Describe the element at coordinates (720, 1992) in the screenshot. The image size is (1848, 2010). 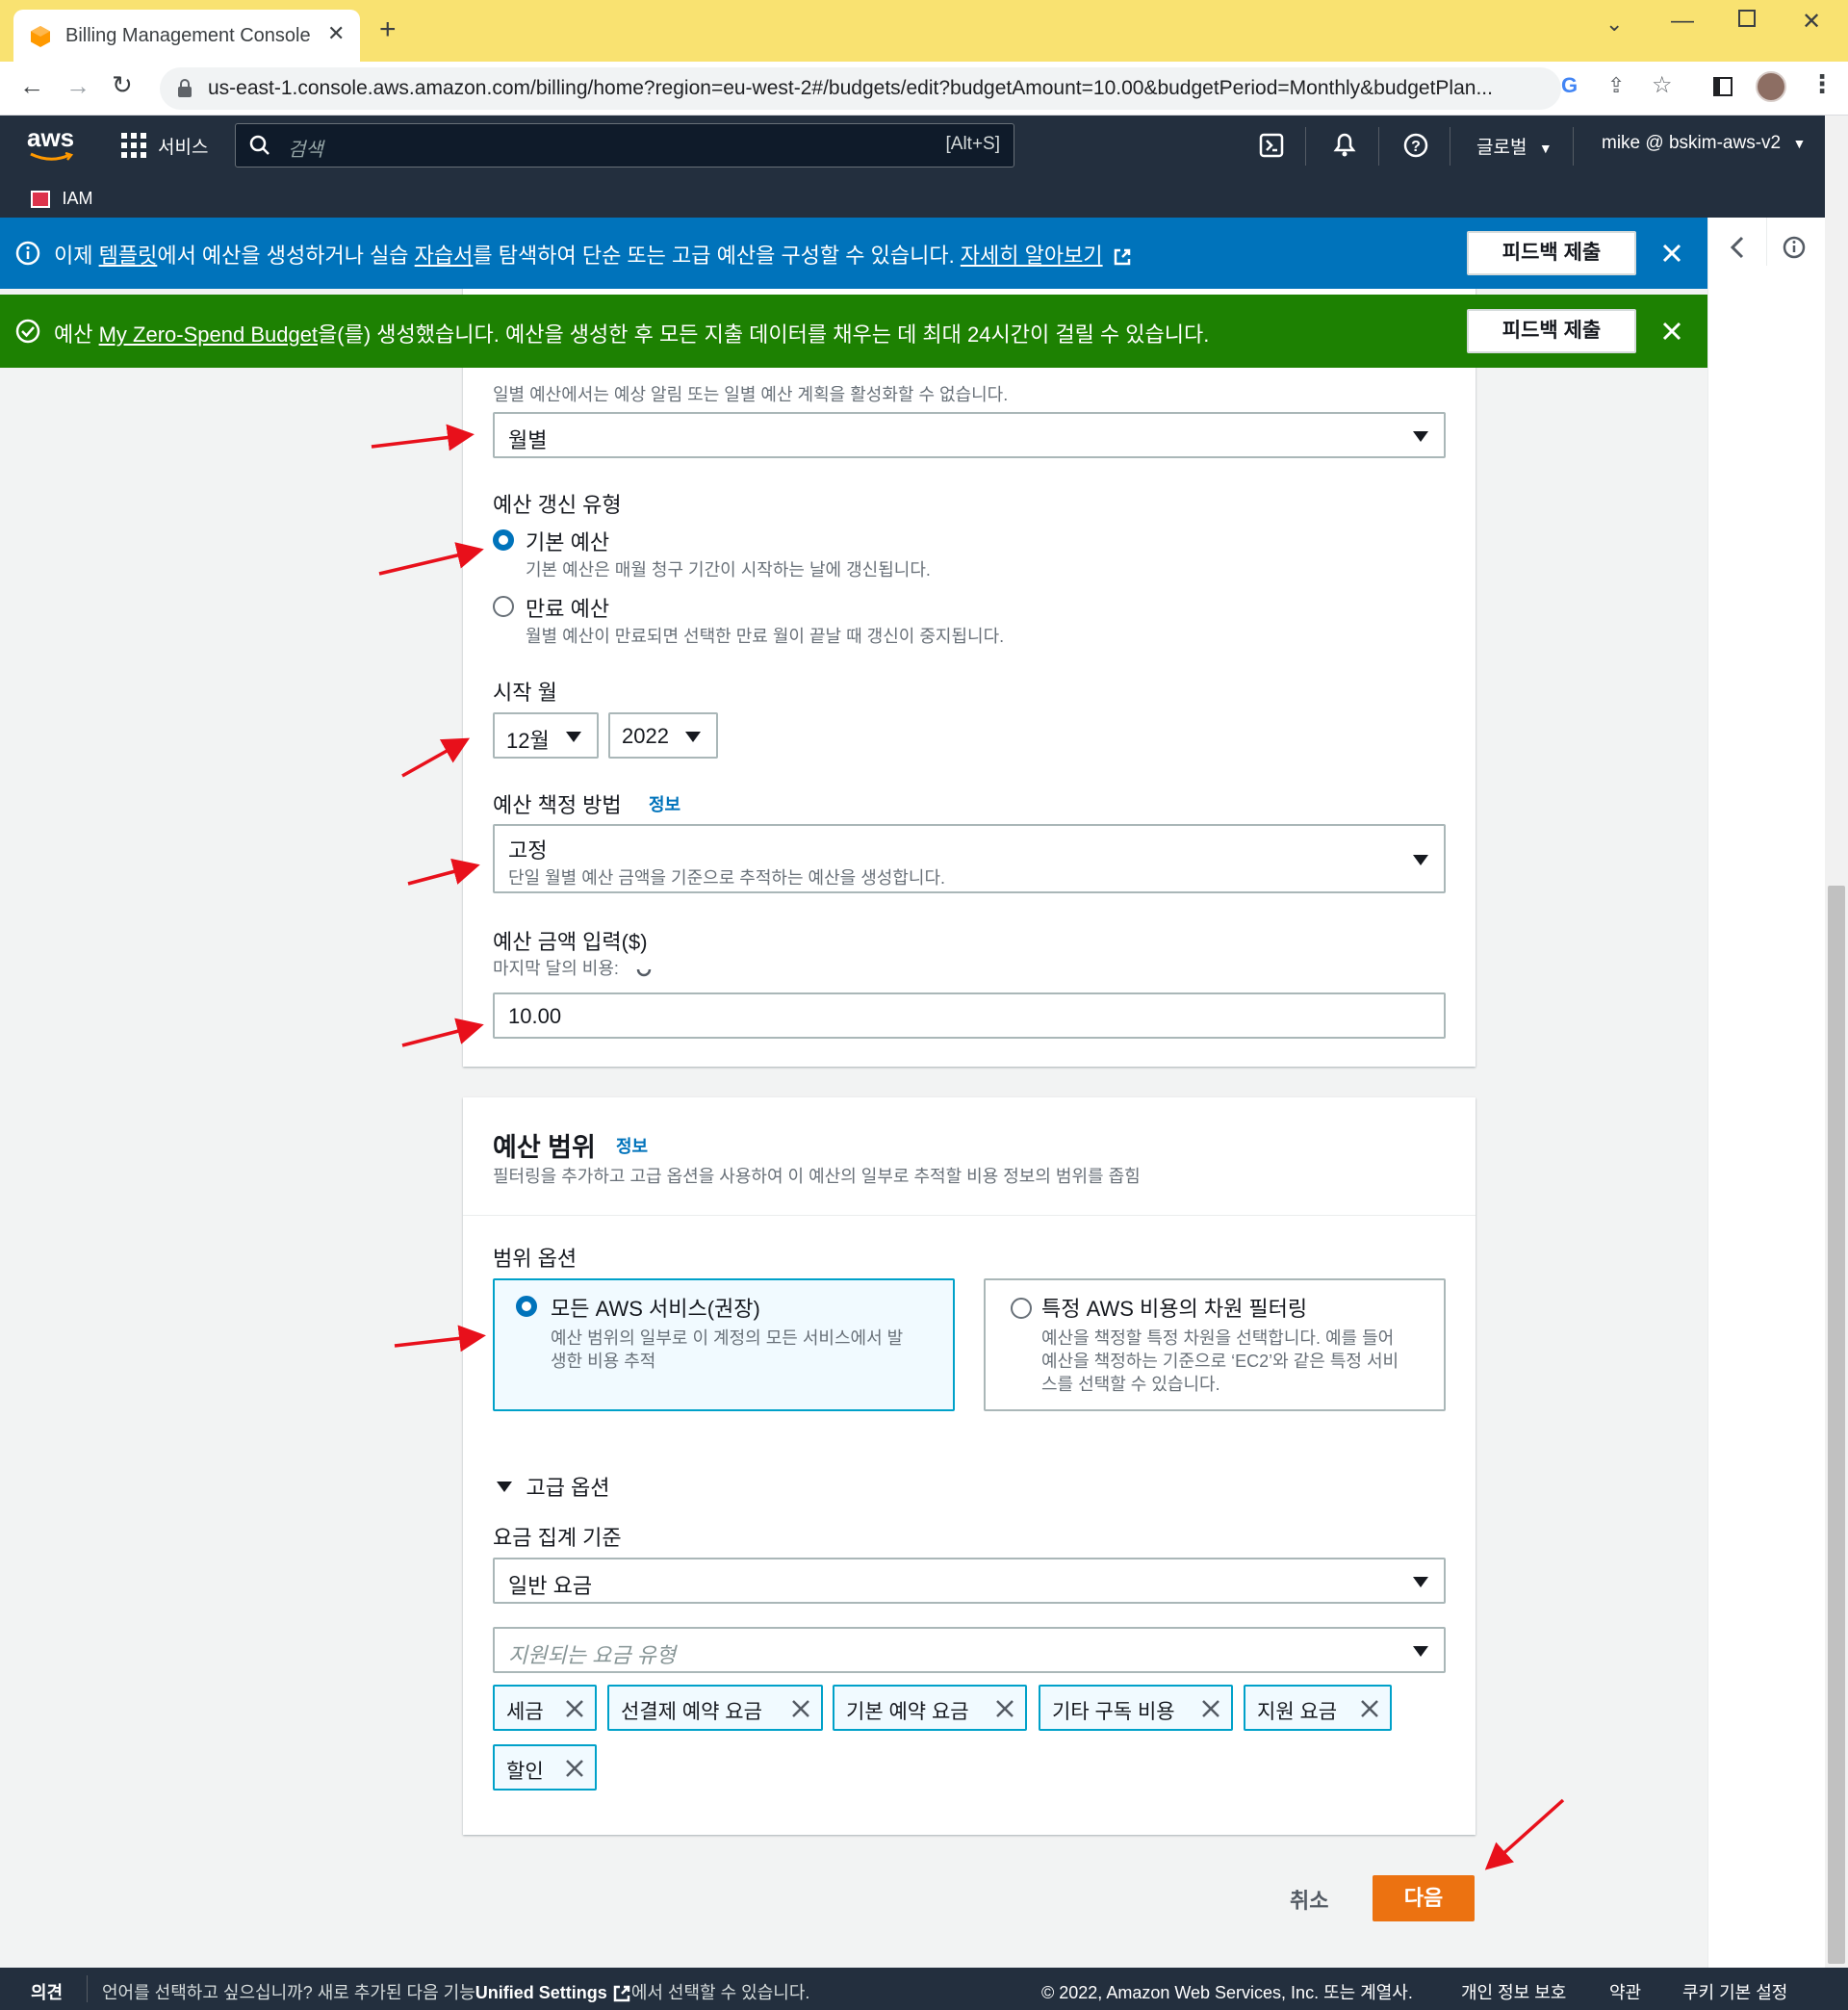
I see `footer-text: 에서 선택할 수 있습니다.` at that location.